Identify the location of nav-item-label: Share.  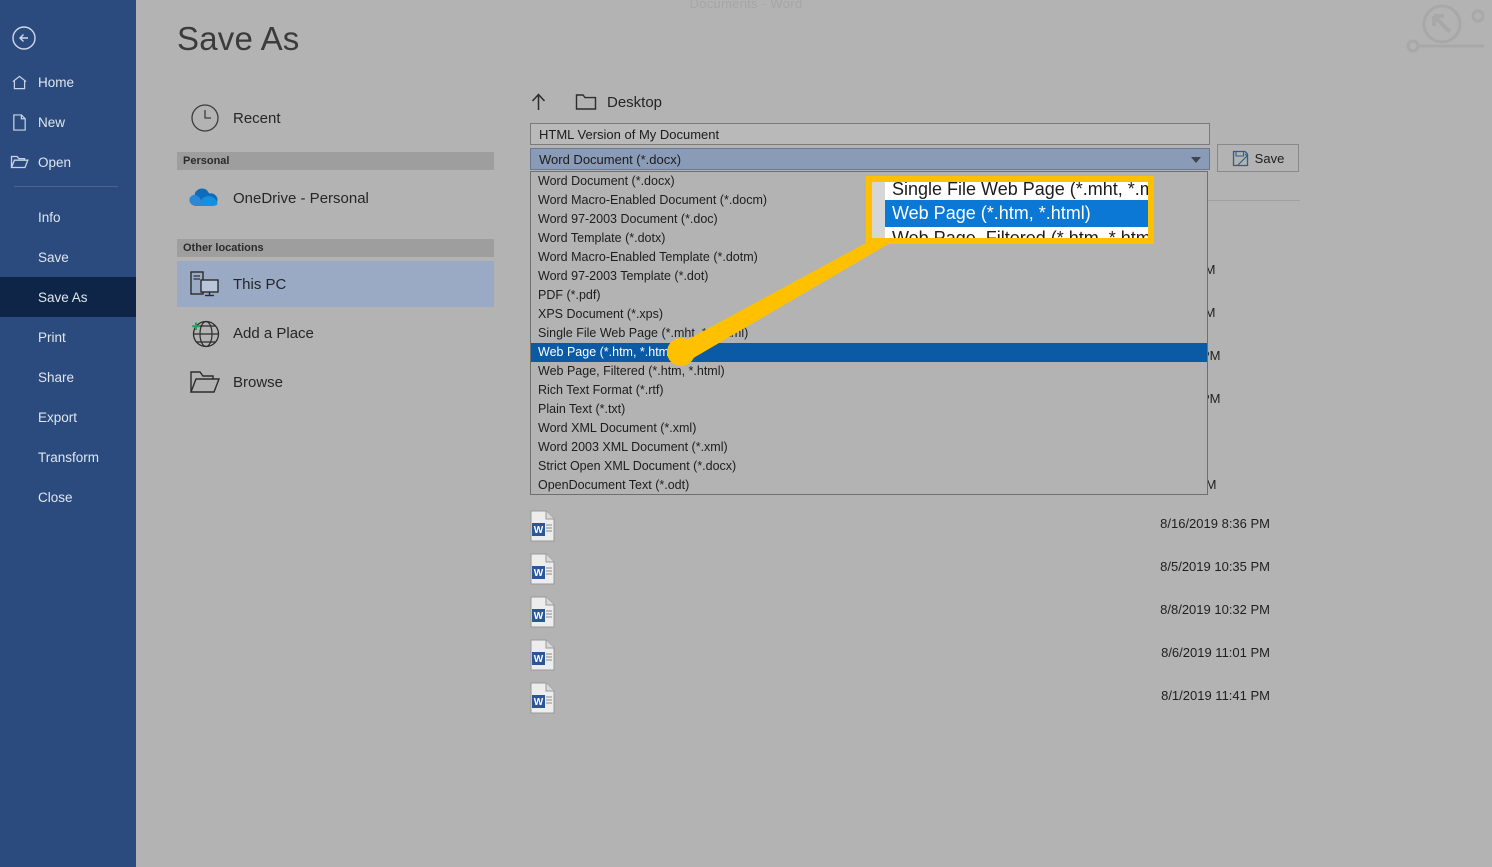
(56, 377).